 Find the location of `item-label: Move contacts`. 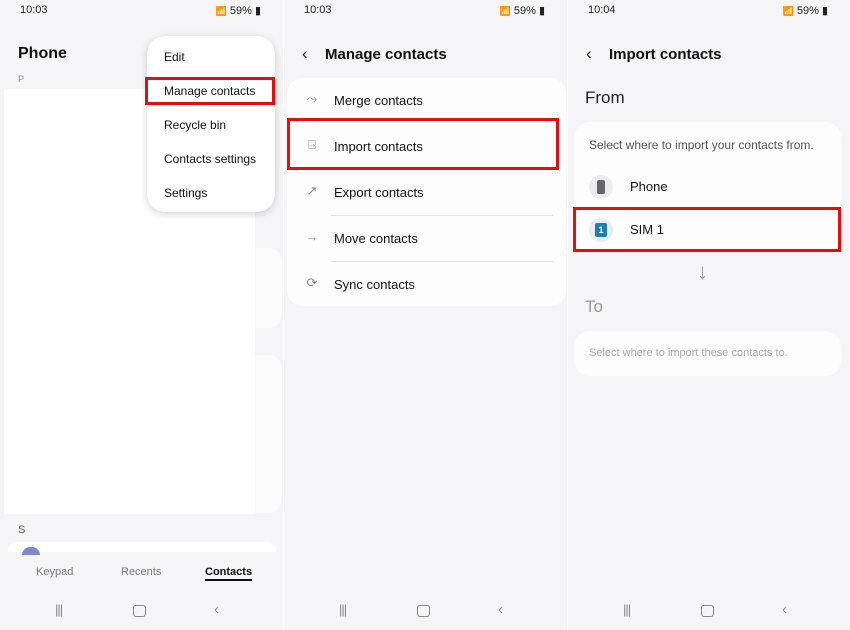

item-label: Move contacts is located at coordinates (376, 238).